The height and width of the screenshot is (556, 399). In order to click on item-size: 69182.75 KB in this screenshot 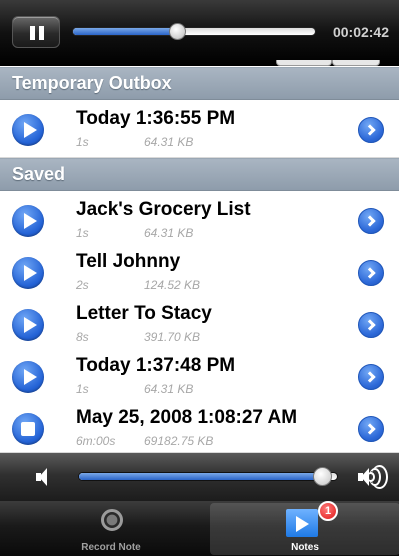, I will do `click(179, 441)`.